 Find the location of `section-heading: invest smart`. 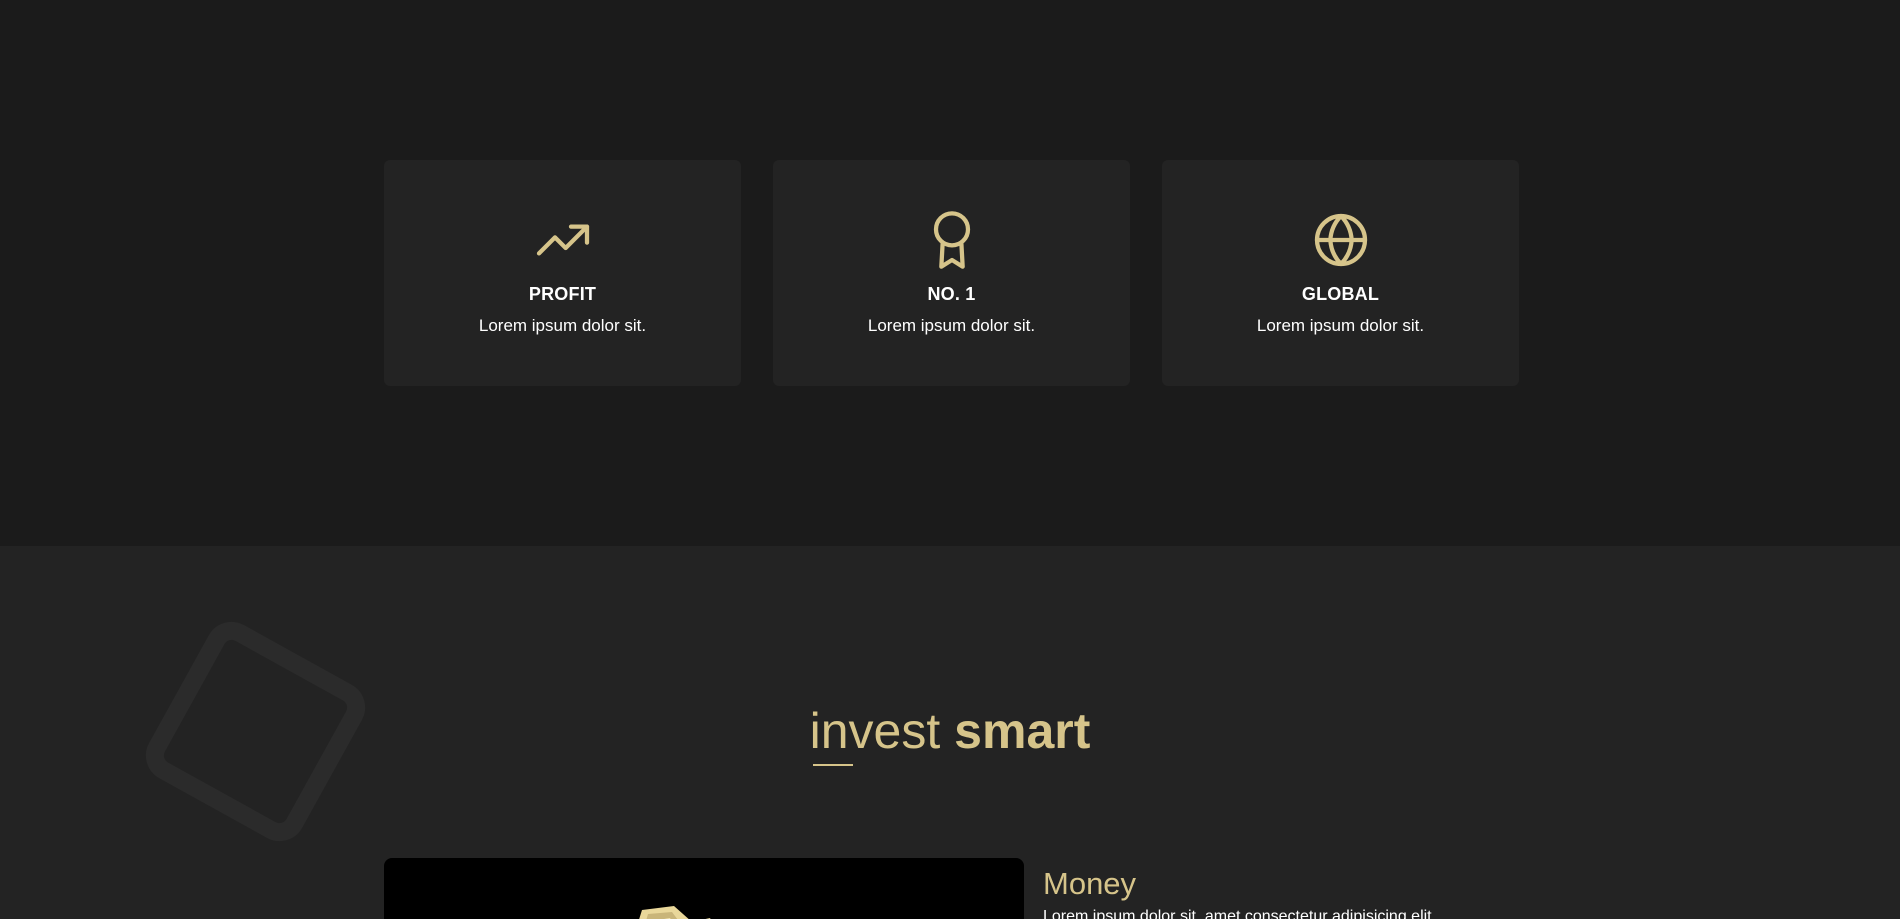

section-heading: invest smart is located at coordinates (950, 731).